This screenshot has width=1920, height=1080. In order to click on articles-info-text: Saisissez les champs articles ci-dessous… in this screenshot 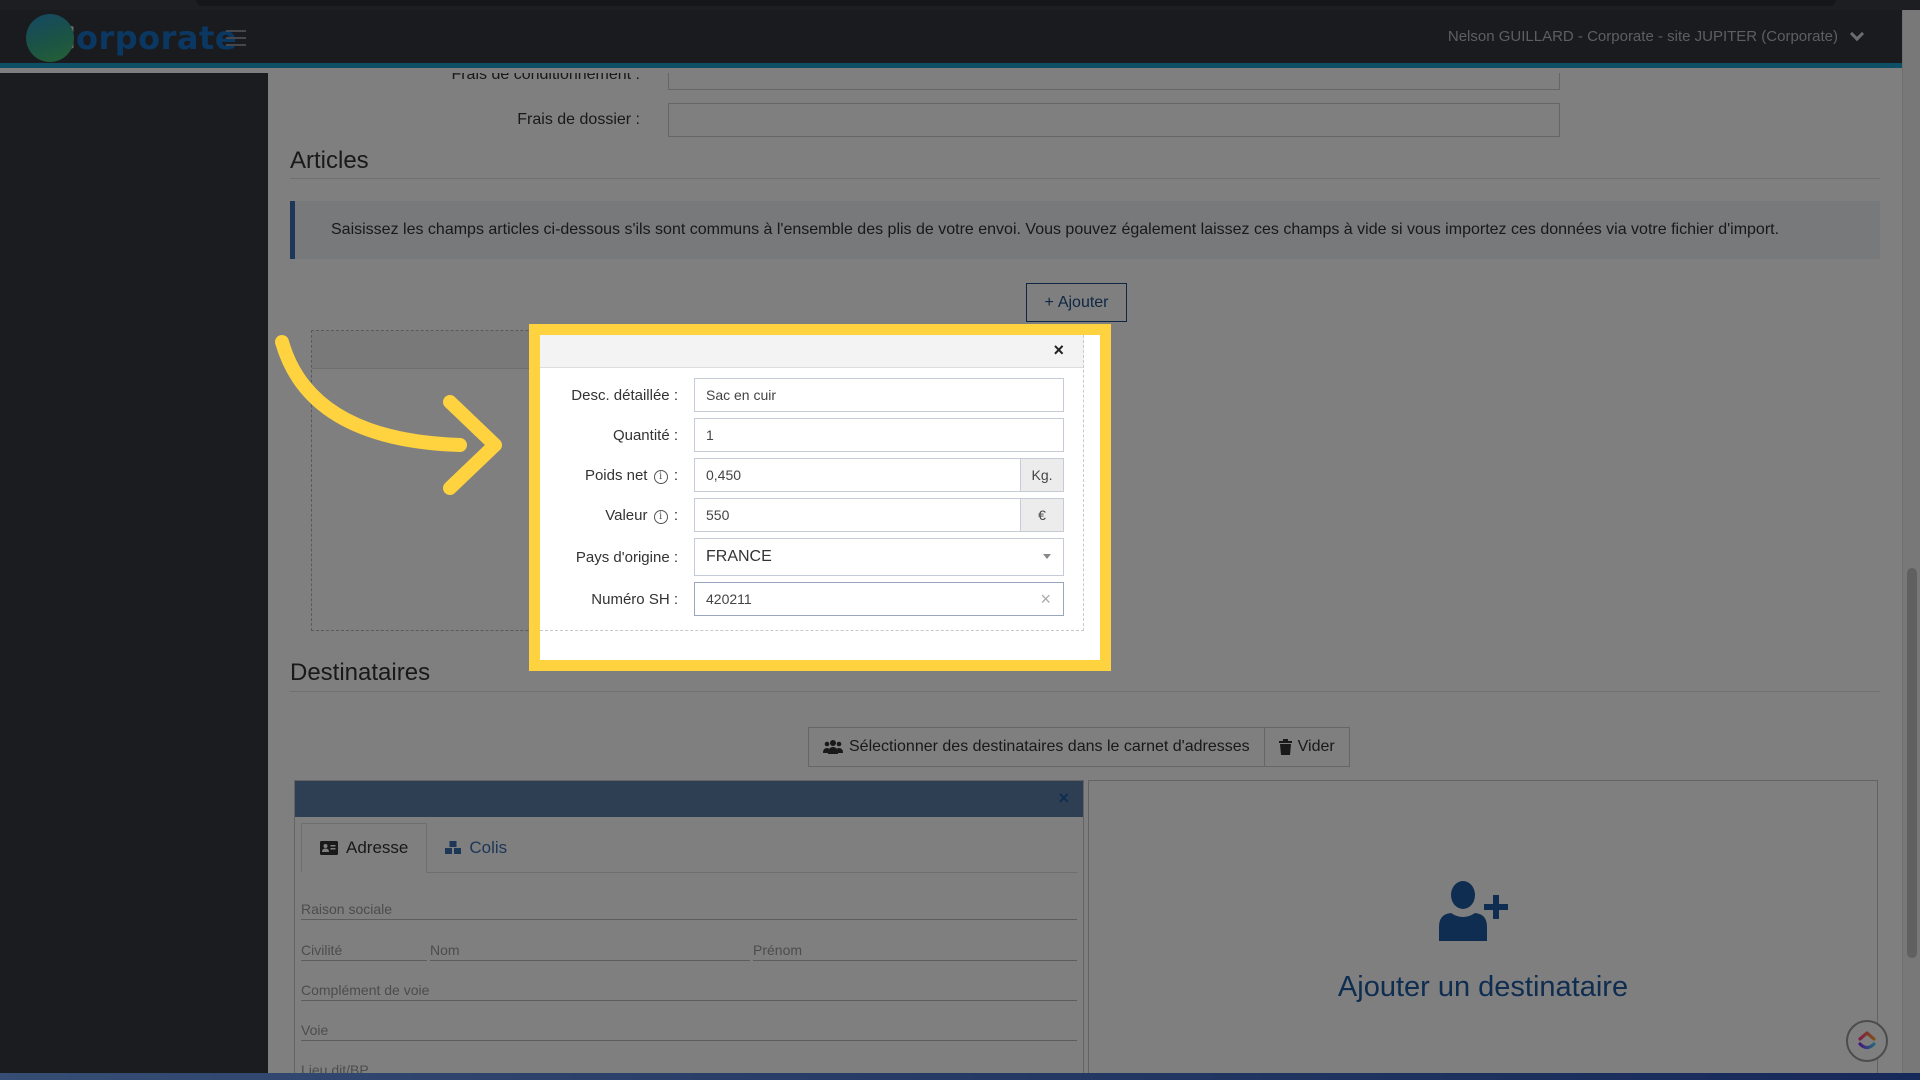, I will do `click(1055, 229)`.